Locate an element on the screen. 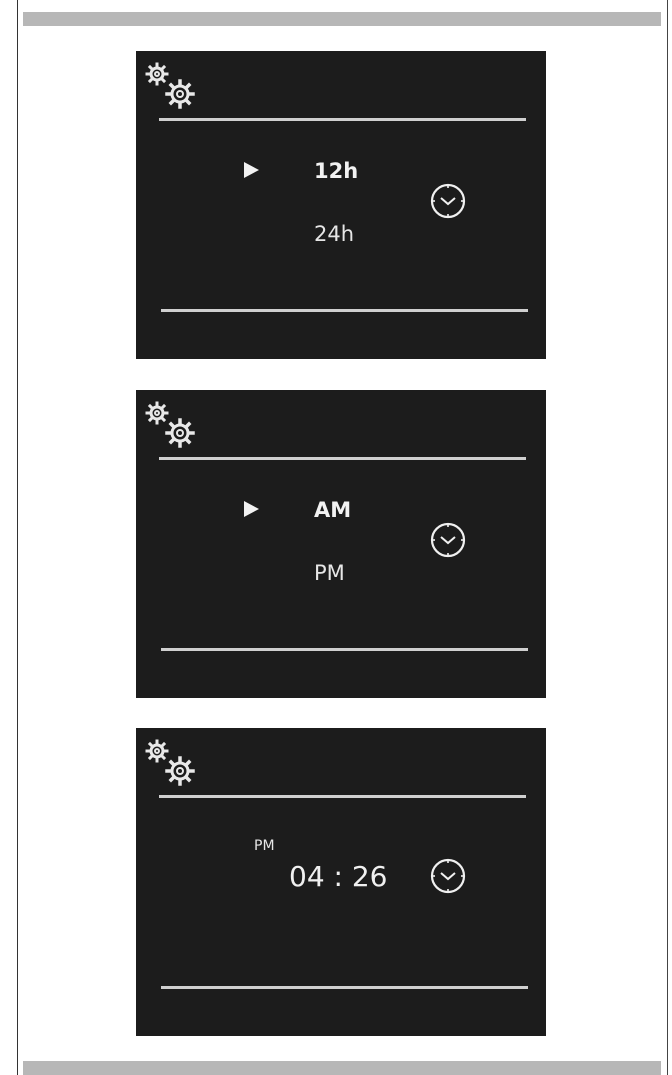 This screenshot has height=1075, width=672. option-alternate: PM is located at coordinates (329, 573).